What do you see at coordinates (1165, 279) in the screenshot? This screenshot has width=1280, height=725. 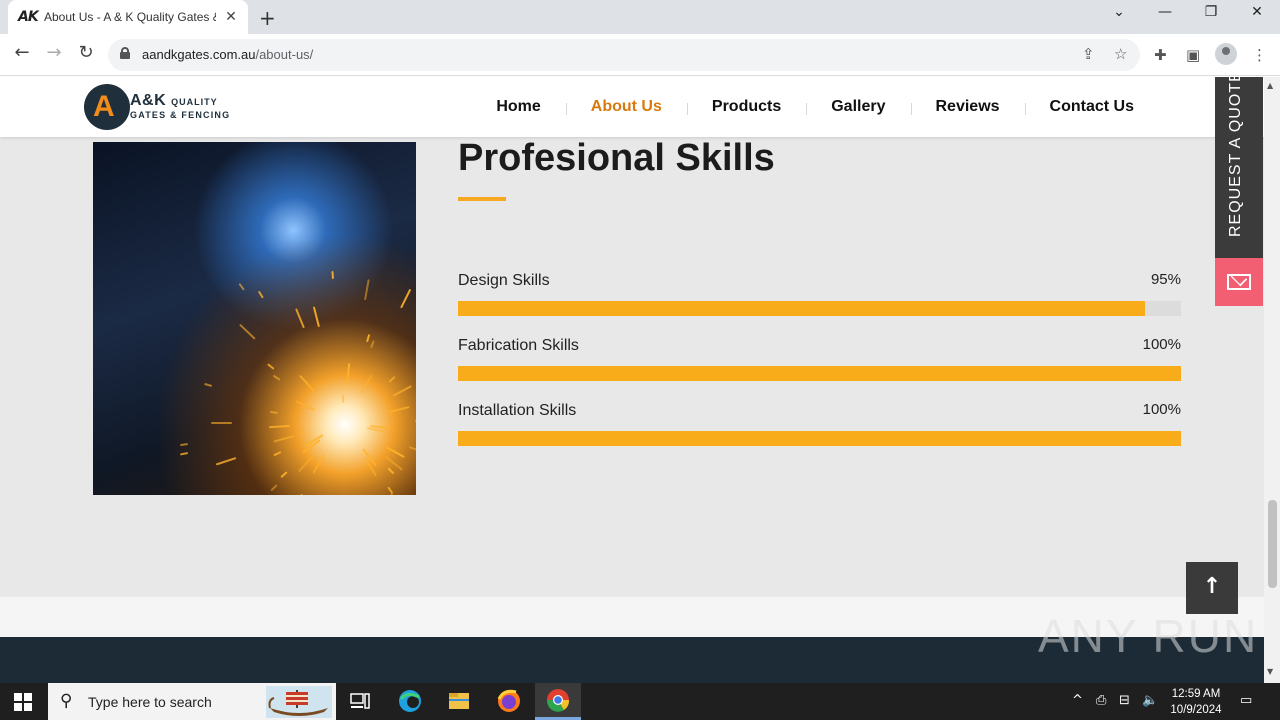 I see `skill-percent-design: 95%` at bounding box center [1165, 279].